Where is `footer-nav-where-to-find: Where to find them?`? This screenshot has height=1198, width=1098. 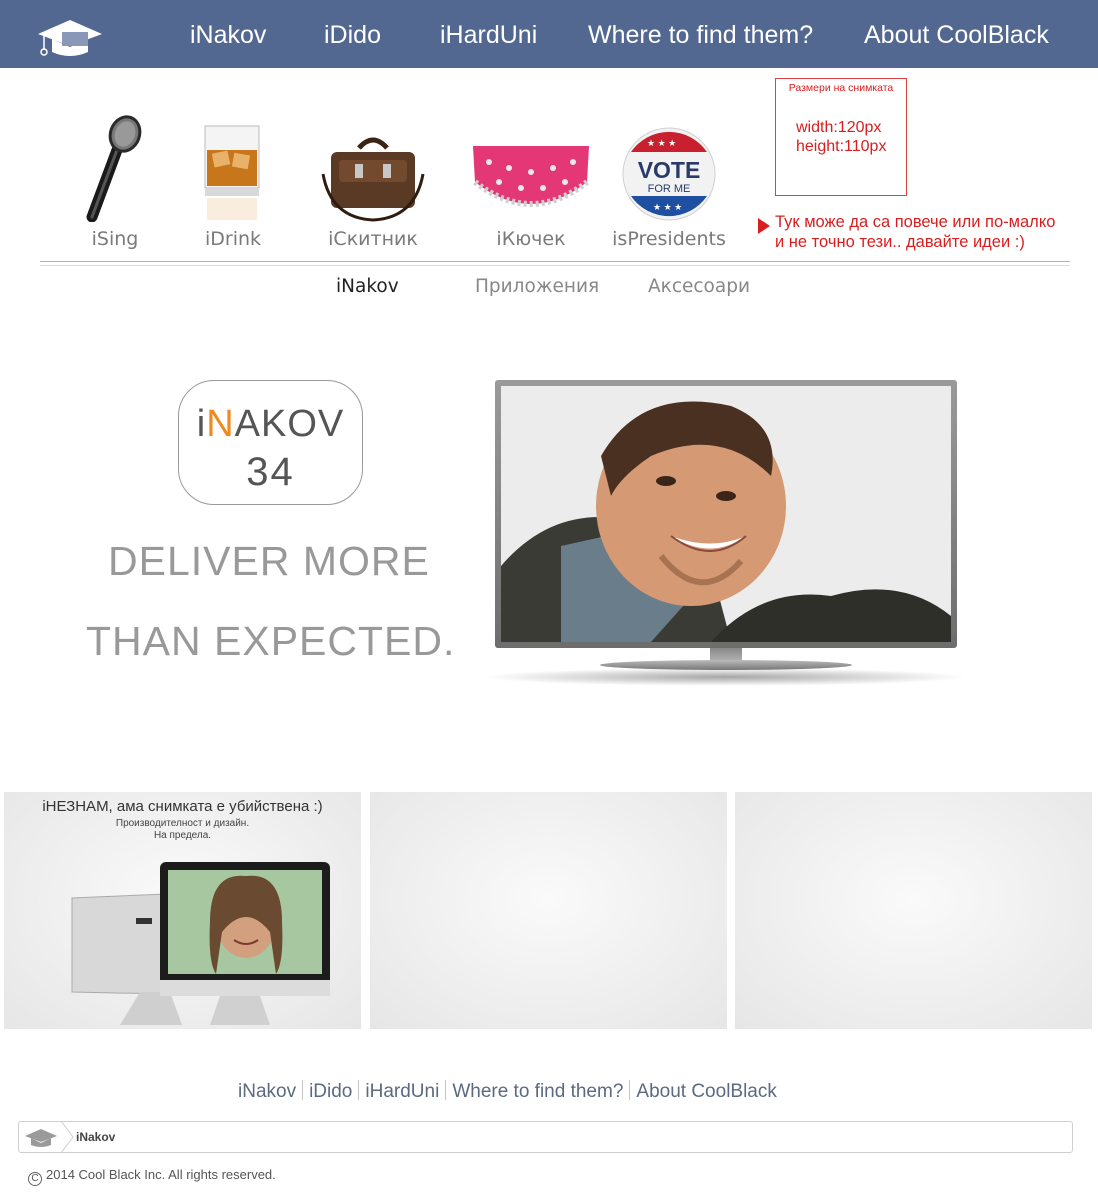 footer-nav-where-to-find: Where to find them? is located at coordinates (537, 1091).